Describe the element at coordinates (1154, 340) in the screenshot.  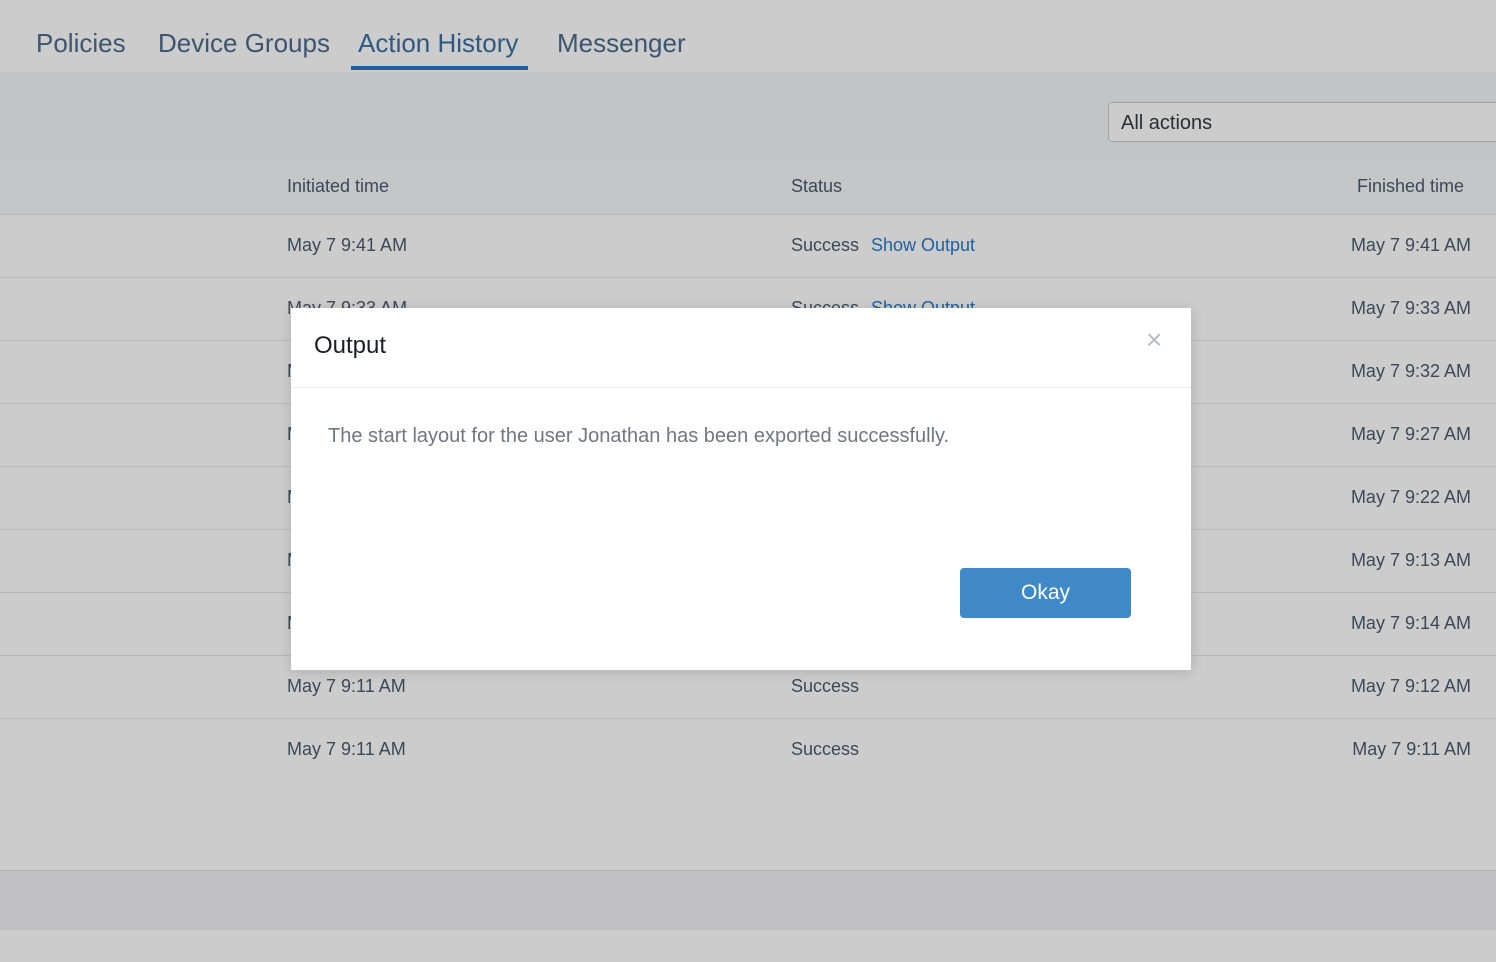
I see `close-icon: ×` at that location.